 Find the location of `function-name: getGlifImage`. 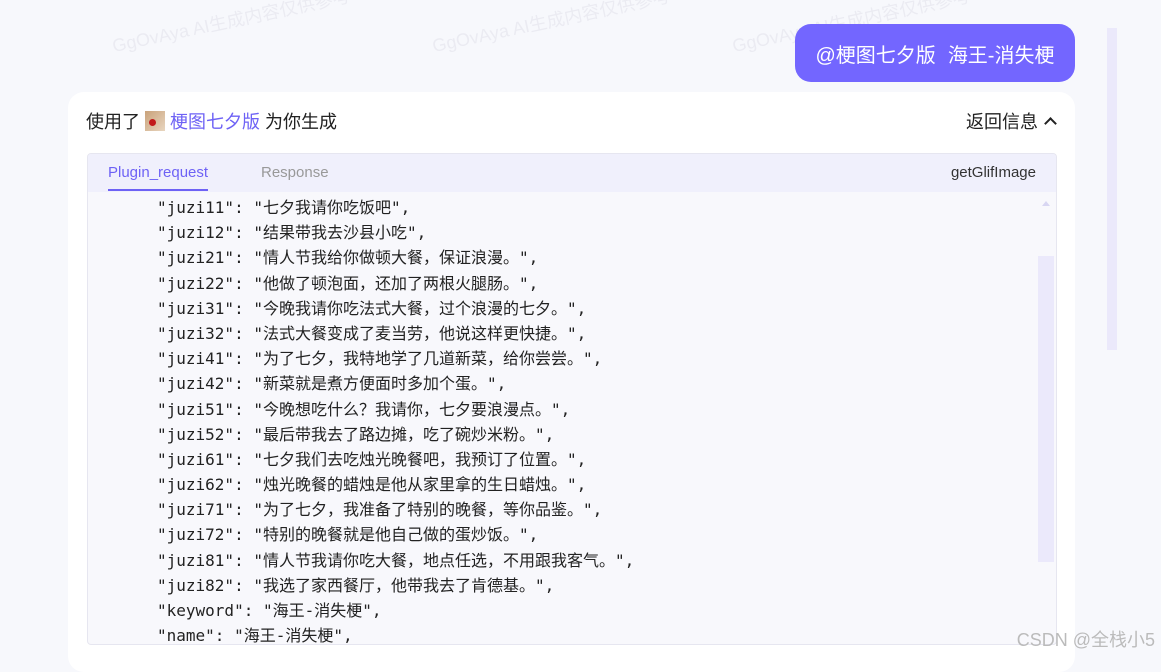

function-name: getGlifImage is located at coordinates (993, 172).